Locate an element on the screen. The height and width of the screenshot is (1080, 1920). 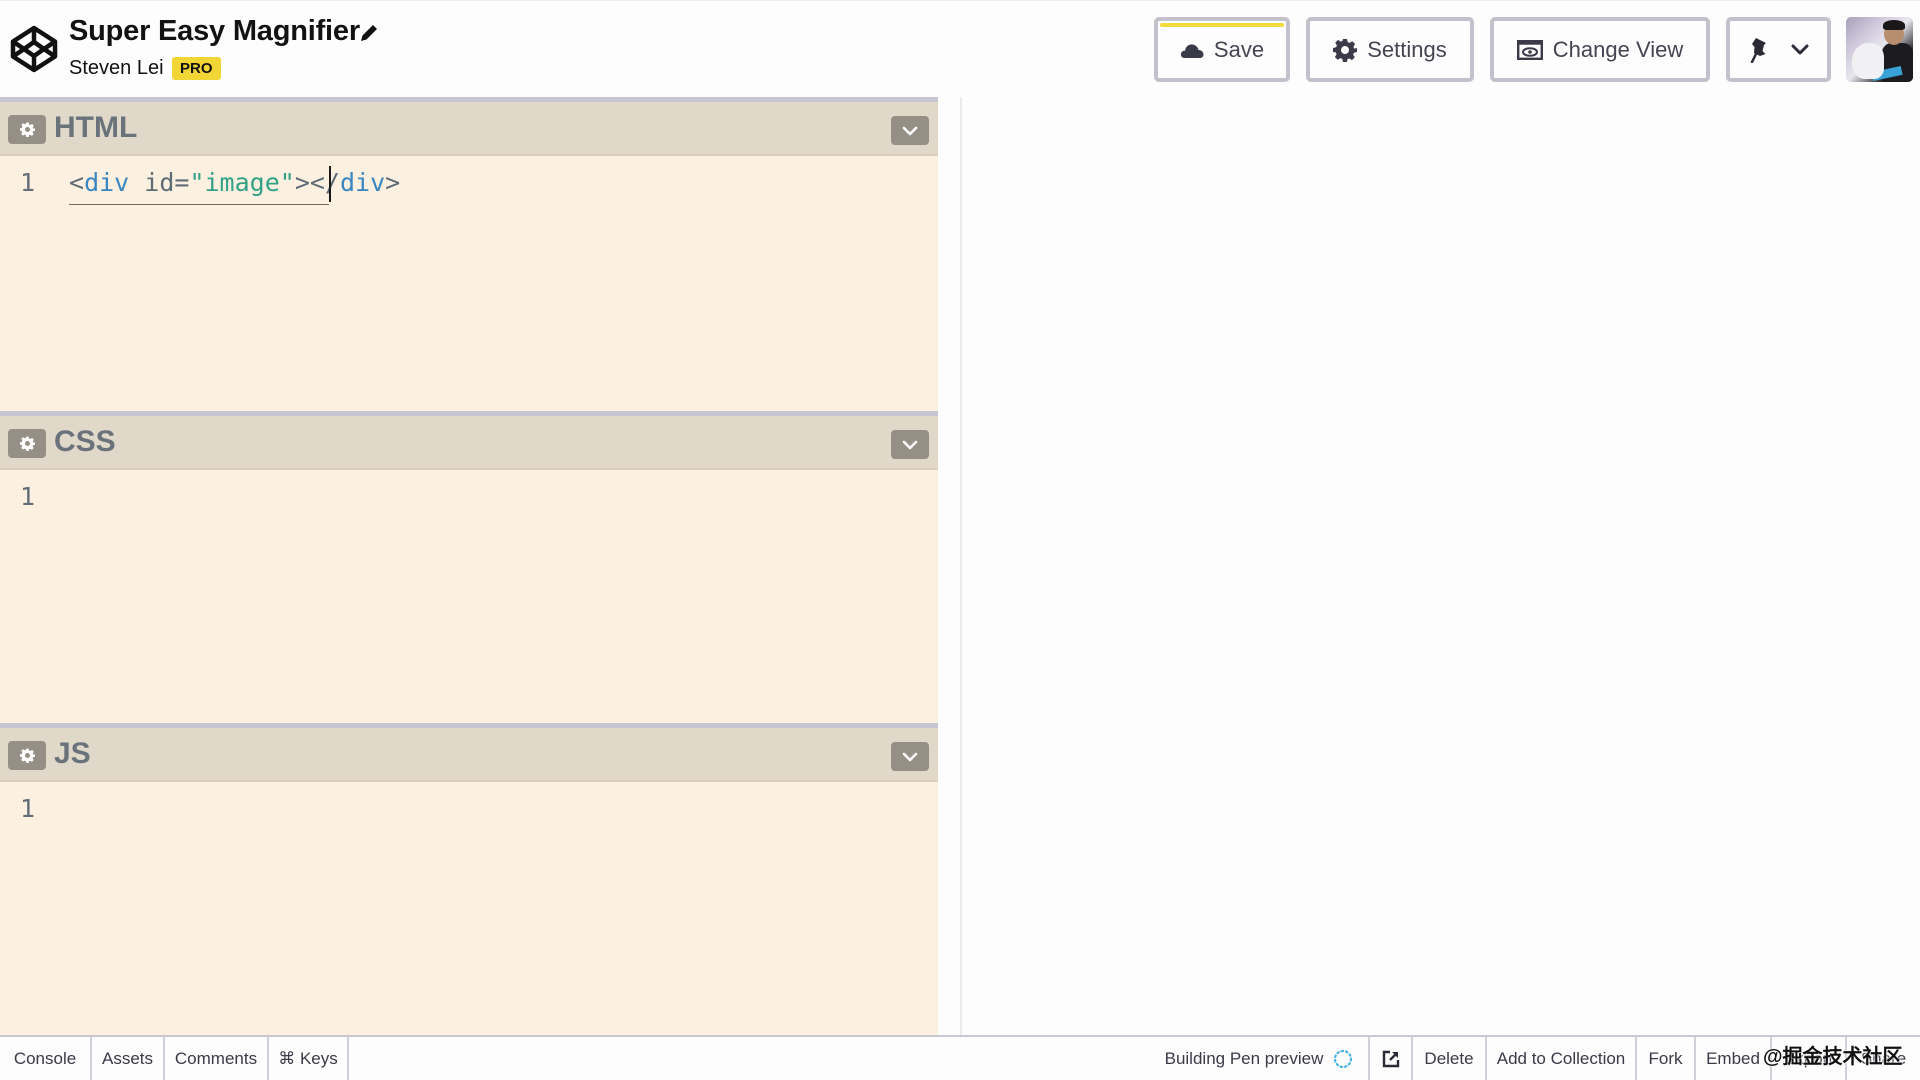
settings-label: Settings is located at coordinates (1407, 49).